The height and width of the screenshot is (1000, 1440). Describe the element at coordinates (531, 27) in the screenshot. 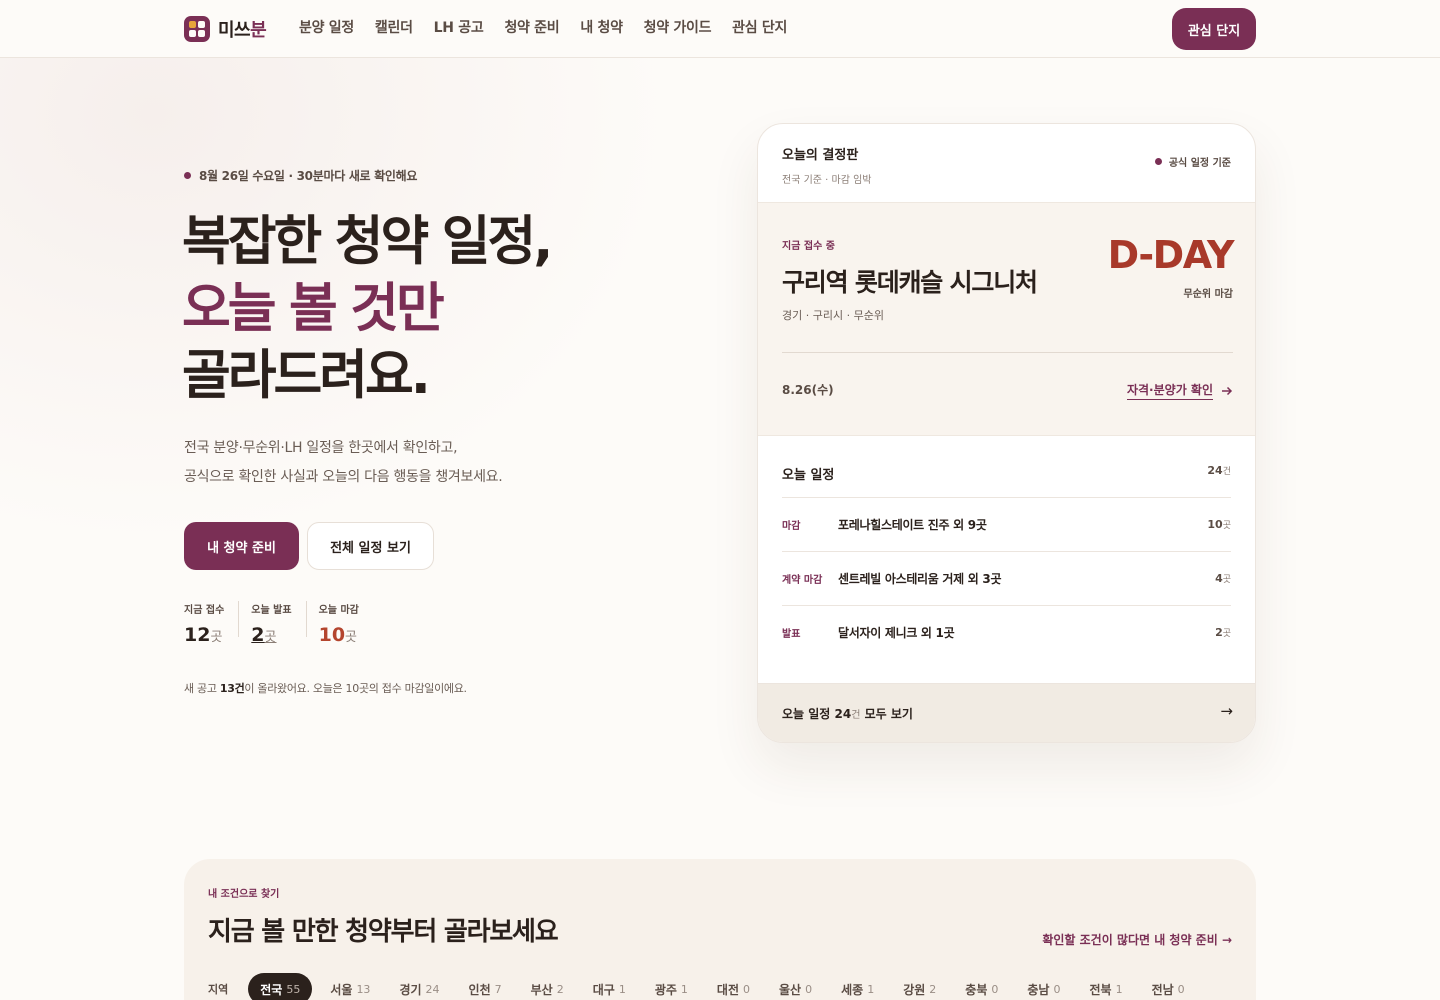

I see `nav-link-prep: 청약 준비` at that location.